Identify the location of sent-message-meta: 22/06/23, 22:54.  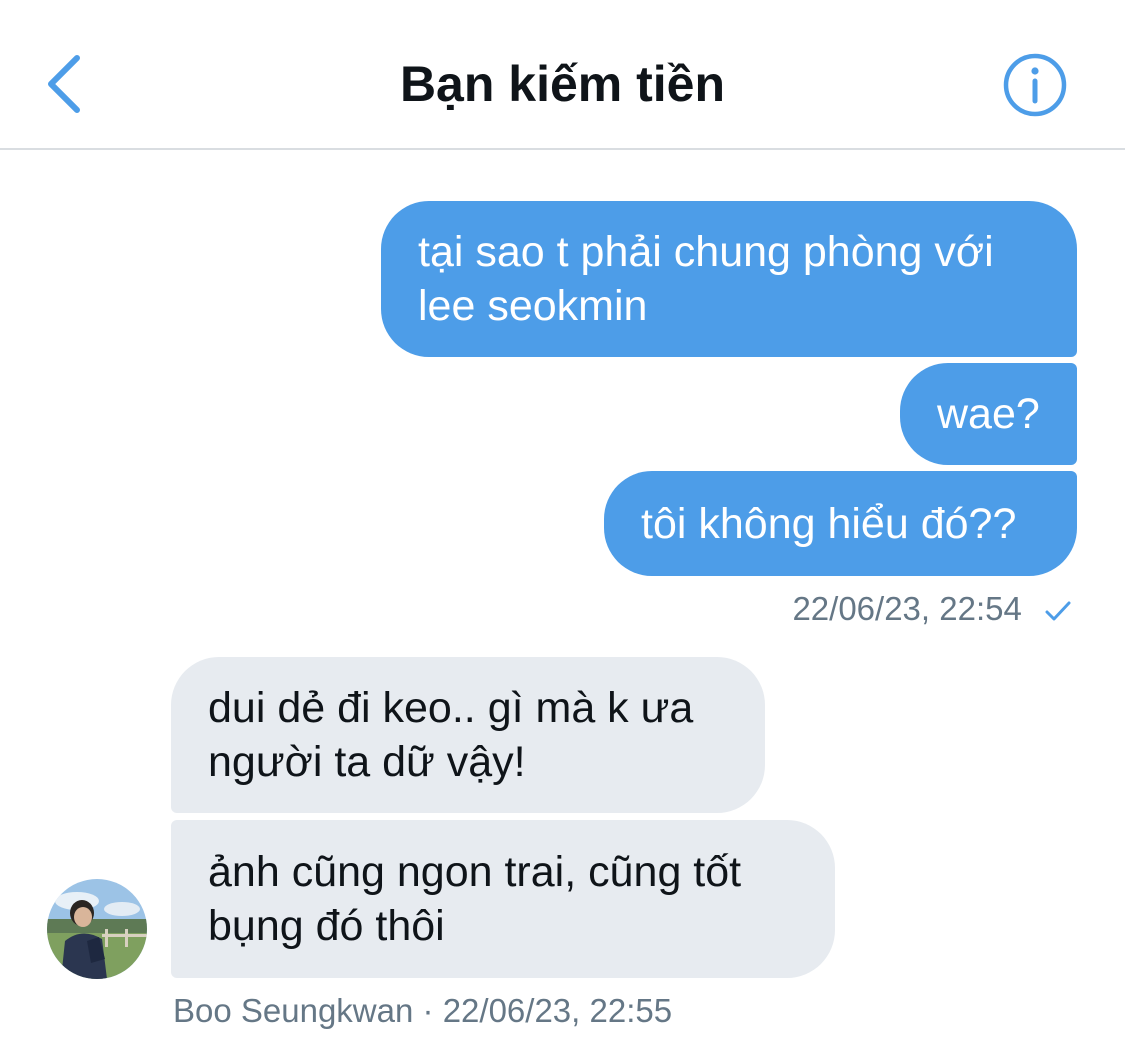
(931, 609).